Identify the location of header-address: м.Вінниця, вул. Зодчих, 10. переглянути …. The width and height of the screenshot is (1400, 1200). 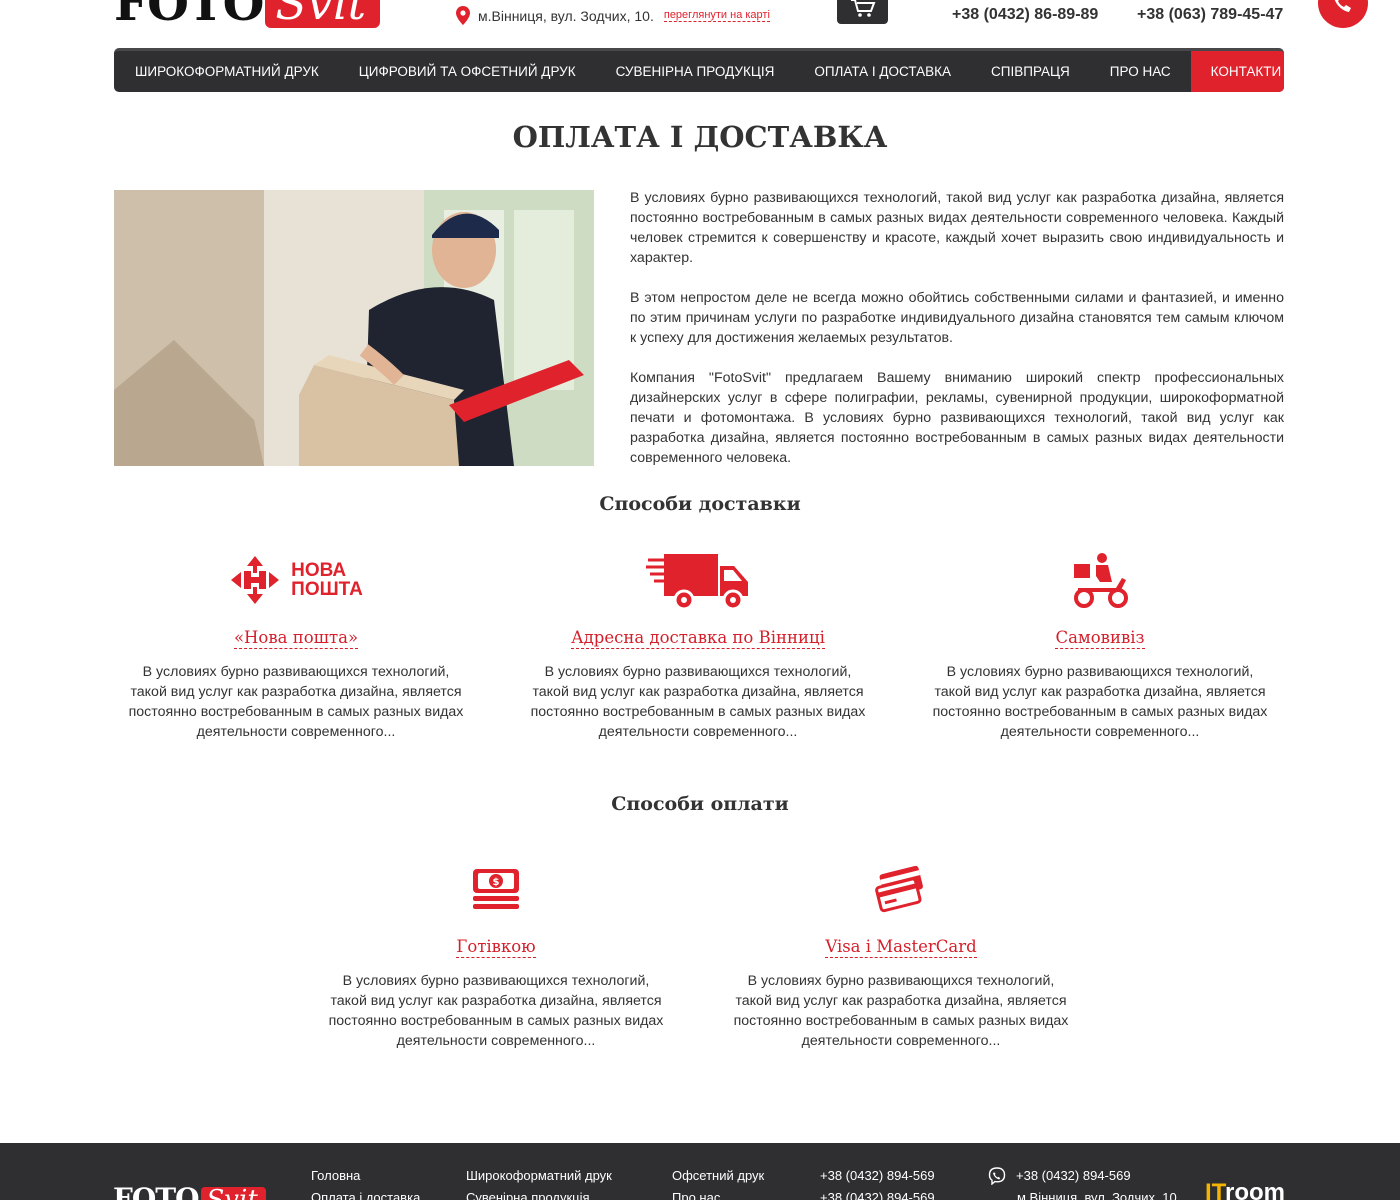
(613, 15).